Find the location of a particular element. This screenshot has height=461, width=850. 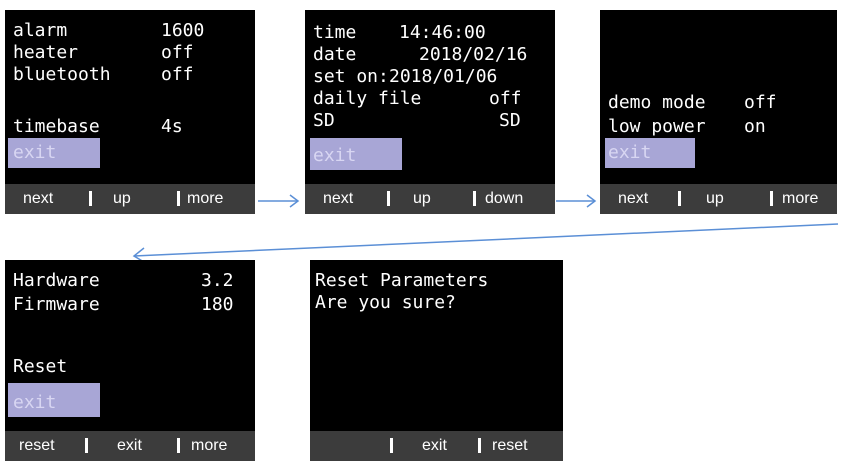

softkey-bar: reset exit more is located at coordinates (130, 446).